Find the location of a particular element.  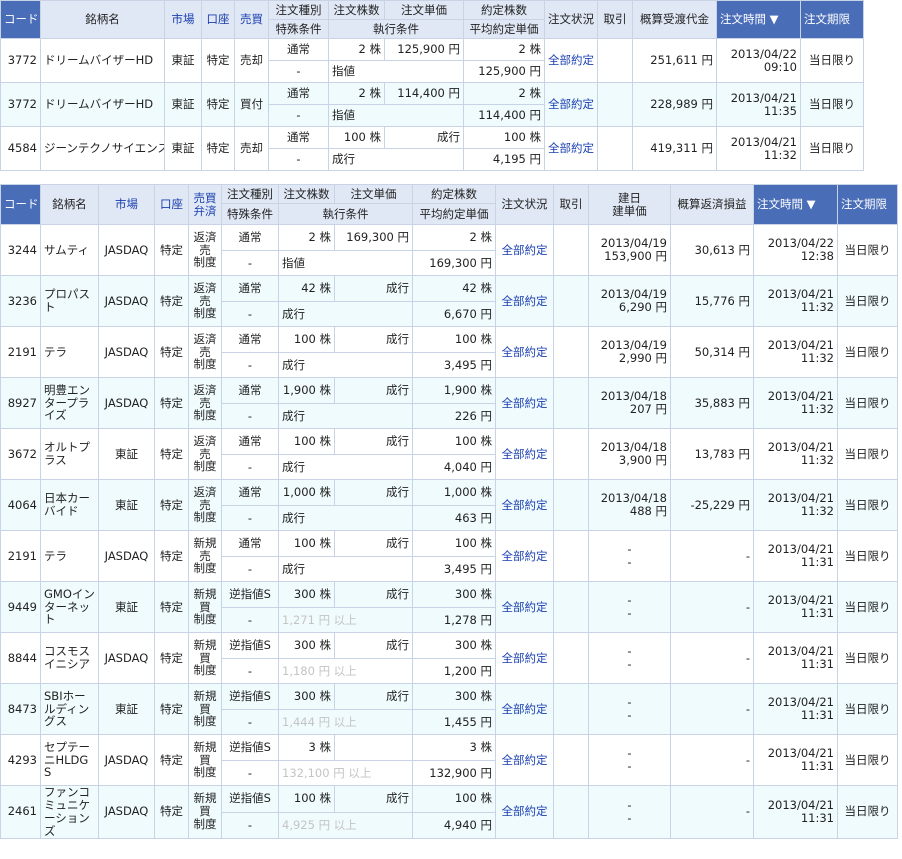

order-qty: 2 株 is located at coordinates (306, 237).